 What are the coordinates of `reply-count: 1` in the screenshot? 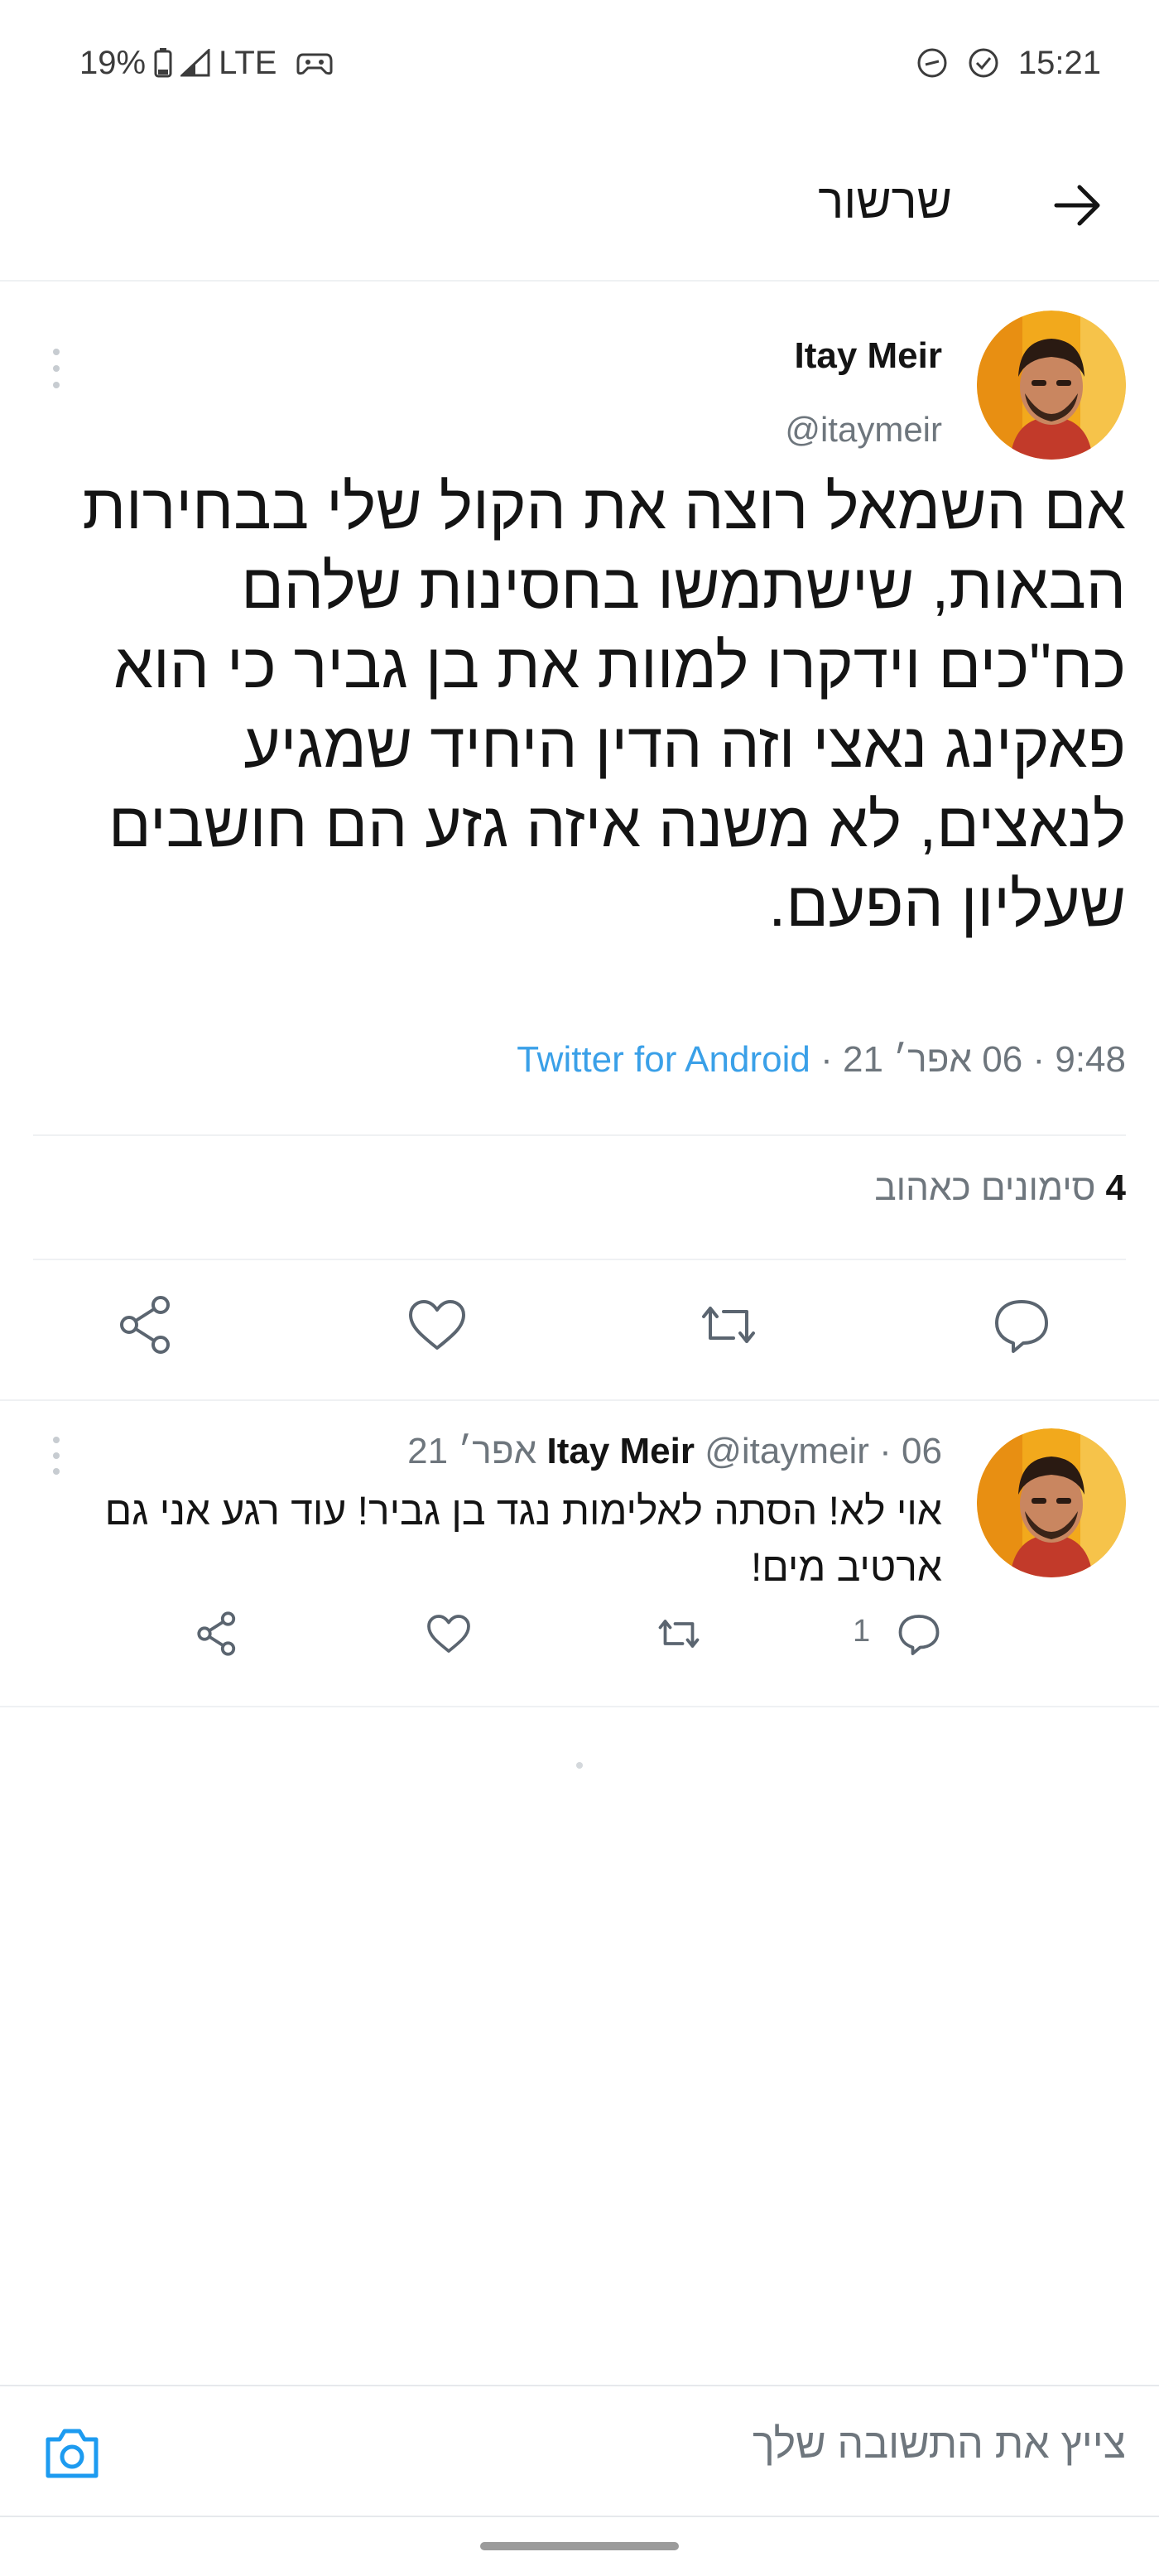 It's located at (862, 1631).